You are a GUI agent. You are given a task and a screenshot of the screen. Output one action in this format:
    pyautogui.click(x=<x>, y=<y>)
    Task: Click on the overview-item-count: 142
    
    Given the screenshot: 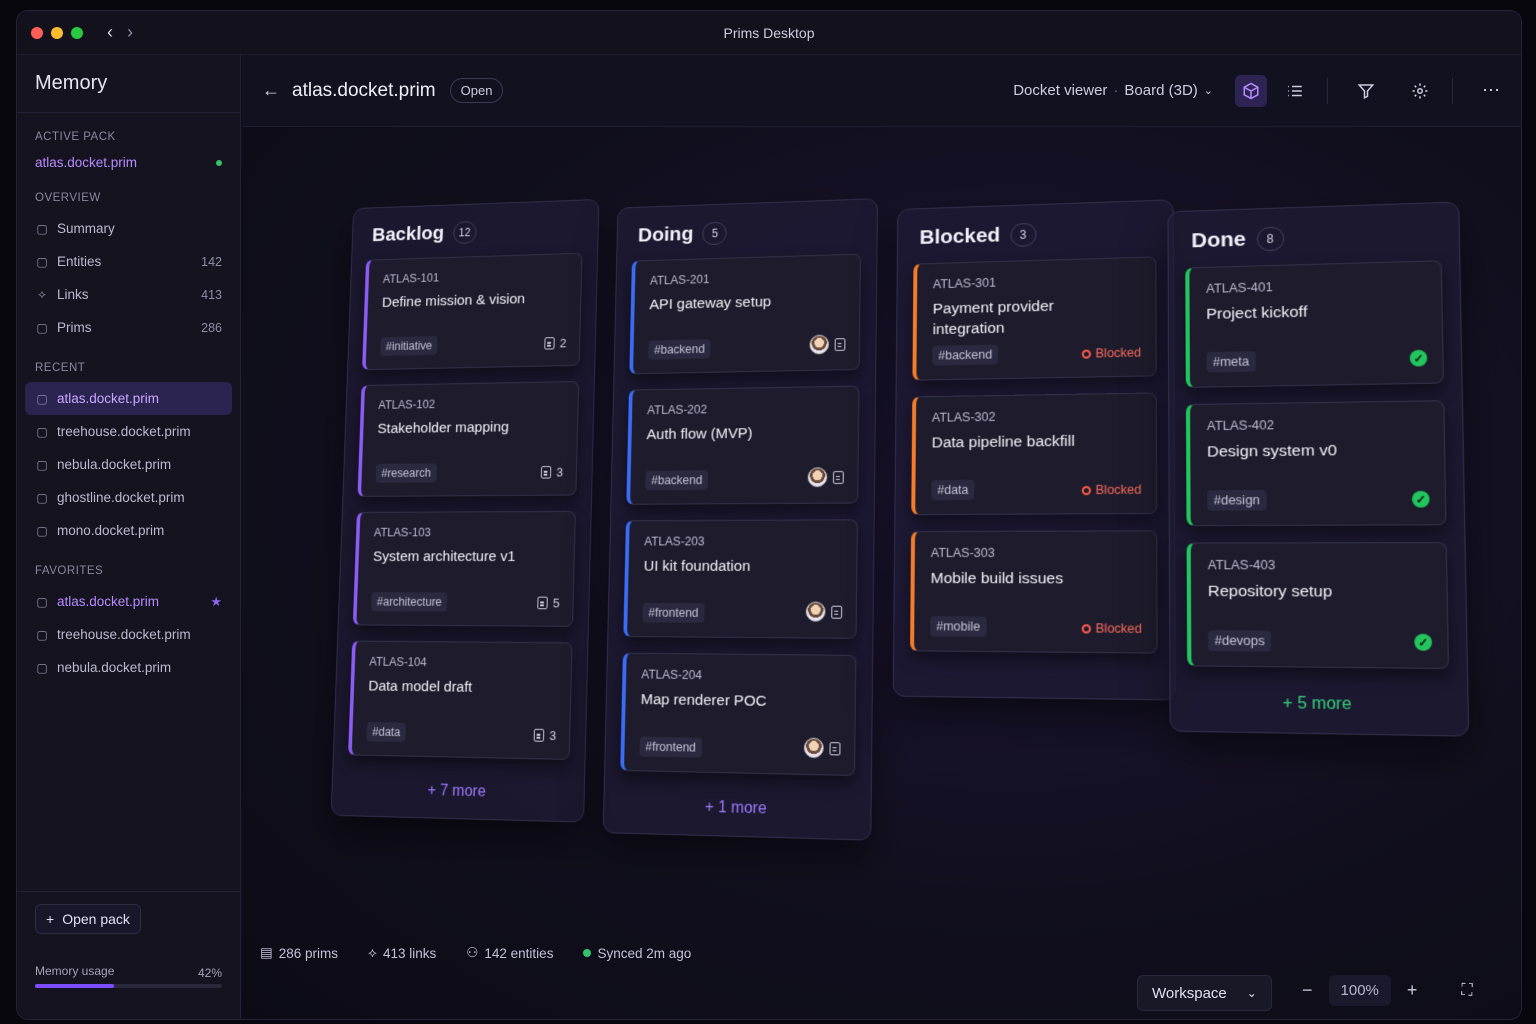 What is the action you would take?
    pyautogui.click(x=211, y=261)
    